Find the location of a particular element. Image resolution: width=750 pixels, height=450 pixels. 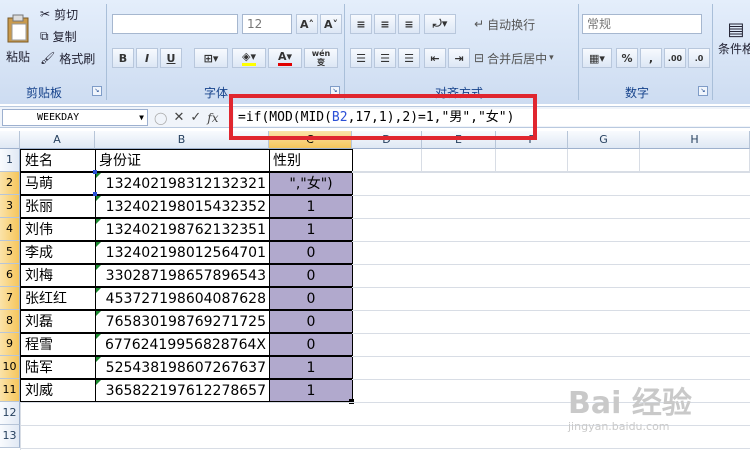

align-left-button: ☰ is located at coordinates (361, 58).